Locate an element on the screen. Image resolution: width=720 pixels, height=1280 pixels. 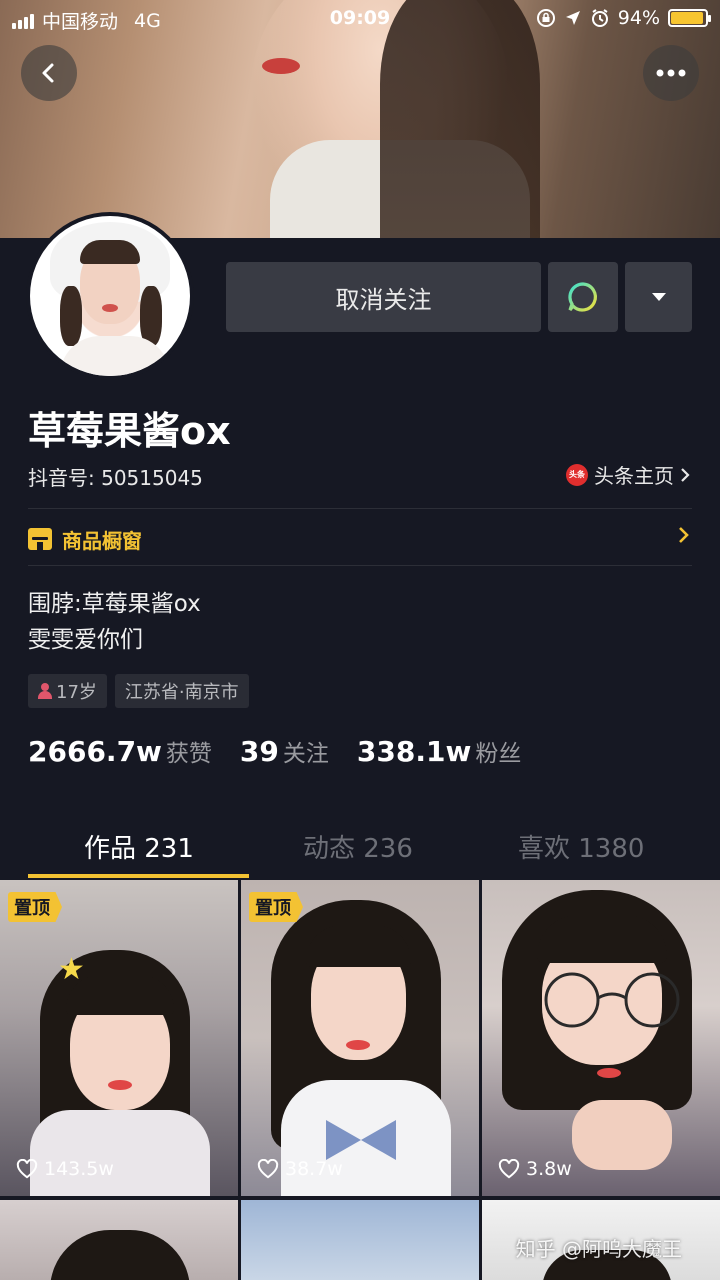
unfollow-button: 取消关注 is located at coordinates (383, 297).